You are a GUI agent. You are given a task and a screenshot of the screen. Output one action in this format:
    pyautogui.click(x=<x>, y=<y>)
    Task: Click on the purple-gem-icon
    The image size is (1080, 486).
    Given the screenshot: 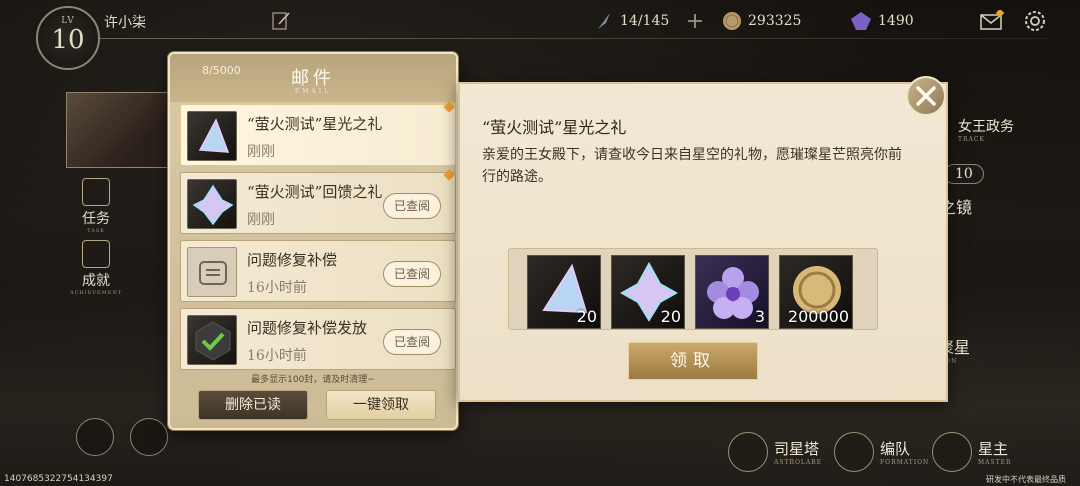 What is the action you would take?
    pyautogui.click(x=861, y=21)
    